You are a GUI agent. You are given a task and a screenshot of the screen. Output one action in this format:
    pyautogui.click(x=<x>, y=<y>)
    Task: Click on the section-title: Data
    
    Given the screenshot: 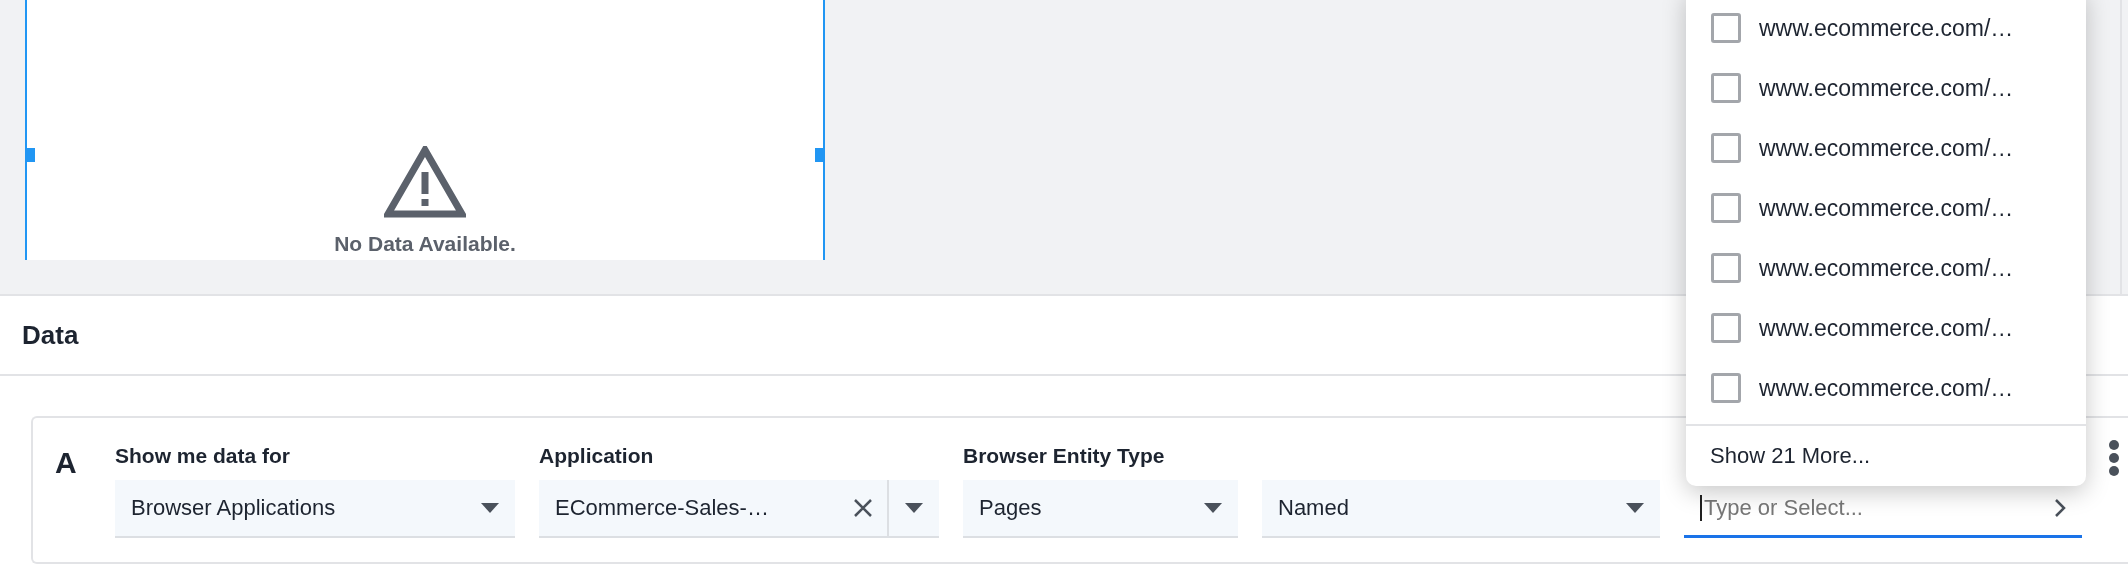 What is the action you would take?
    pyautogui.click(x=50, y=335)
    